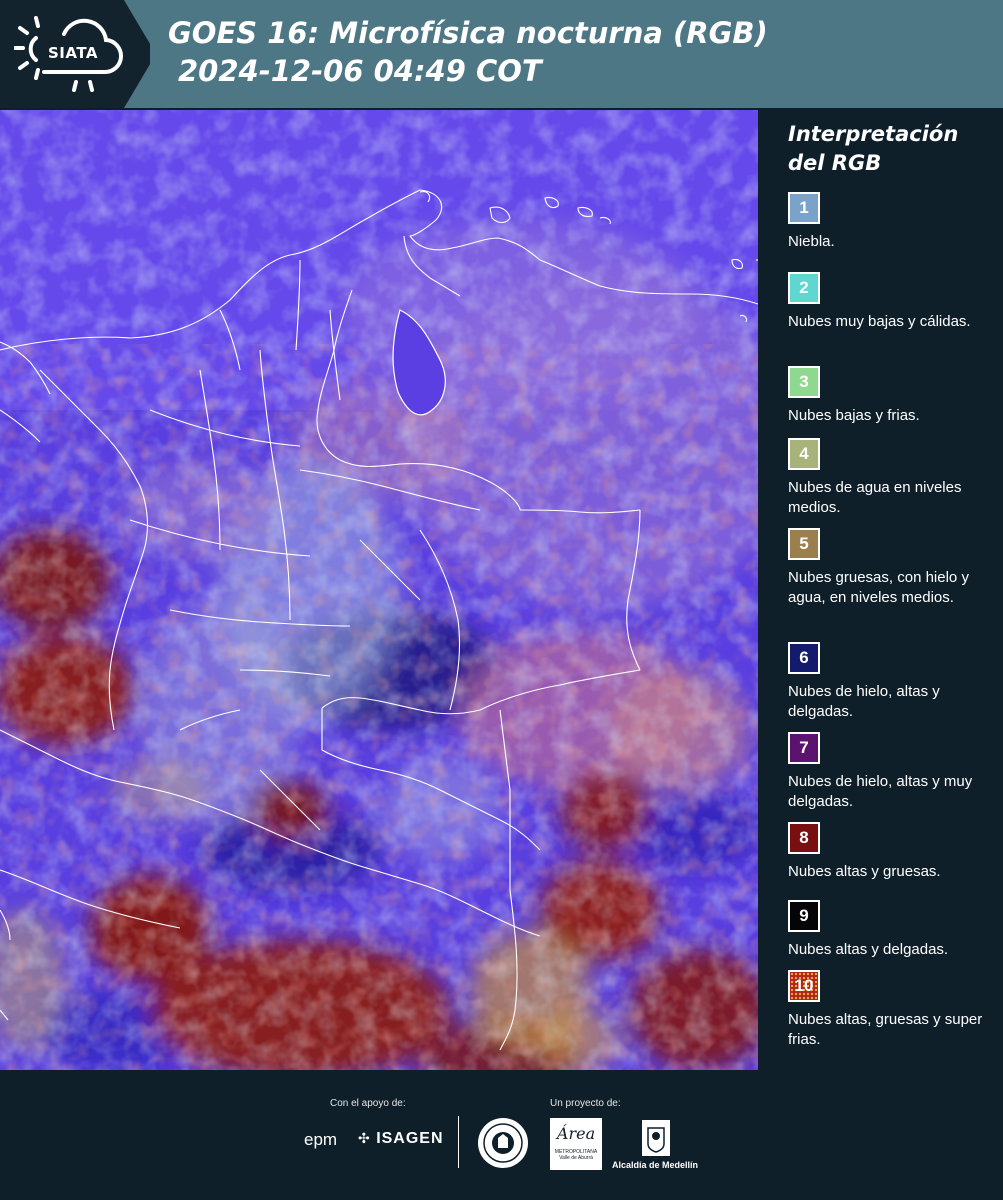 The height and width of the screenshot is (1200, 1003). Describe the element at coordinates (888, 772) in the screenshot. I see `legend-item-7: 7 Nubes de hielo, altas y muy delgadas.` at that location.